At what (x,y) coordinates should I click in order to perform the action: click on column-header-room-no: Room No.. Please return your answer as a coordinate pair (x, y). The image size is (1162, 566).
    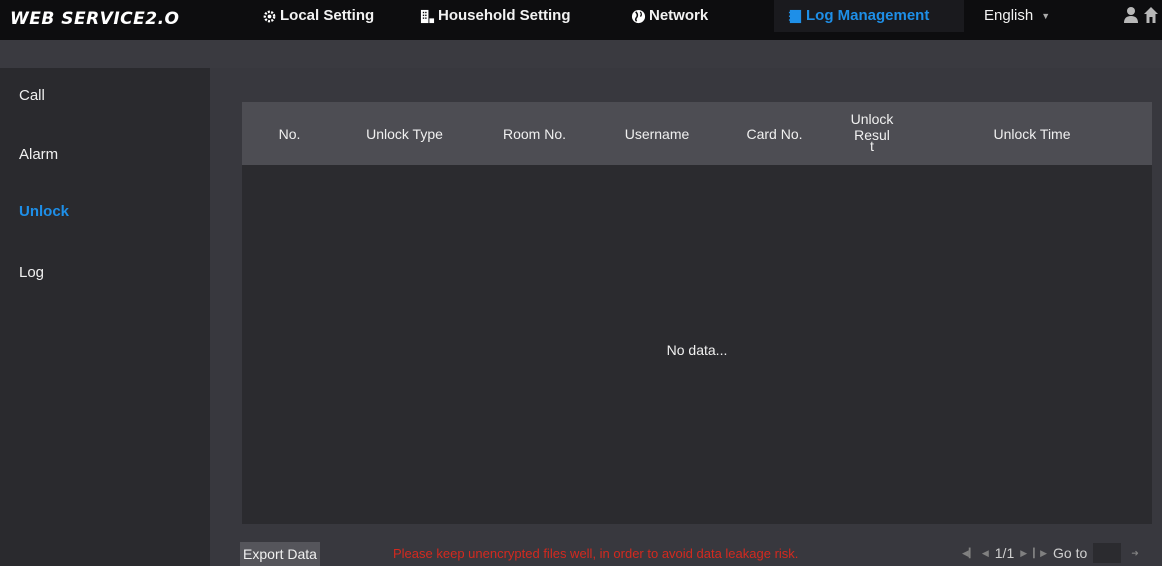
    Looking at the image, I should click on (534, 134).